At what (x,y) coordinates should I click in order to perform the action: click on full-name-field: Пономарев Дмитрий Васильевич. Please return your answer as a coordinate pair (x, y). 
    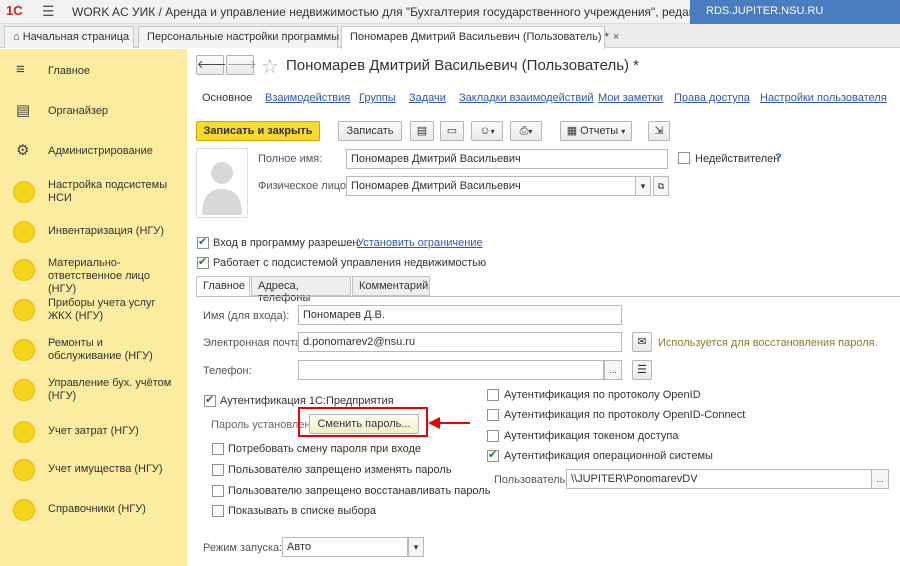
    Looking at the image, I should click on (507, 159).